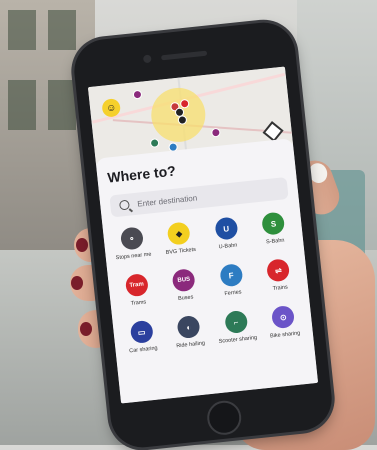  What do you see at coordinates (136, 285) in the screenshot?
I see `tram-icon: Tram` at bounding box center [136, 285].